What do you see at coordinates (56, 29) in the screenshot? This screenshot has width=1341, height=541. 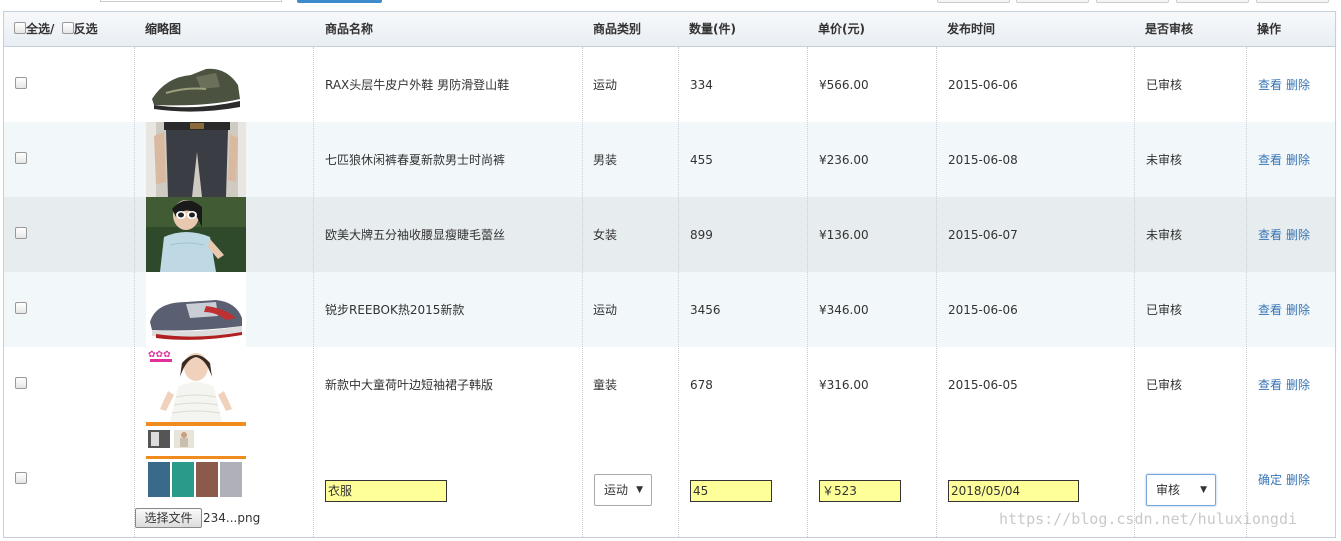 I see `select-all-header: 全选/ 反选` at bounding box center [56, 29].